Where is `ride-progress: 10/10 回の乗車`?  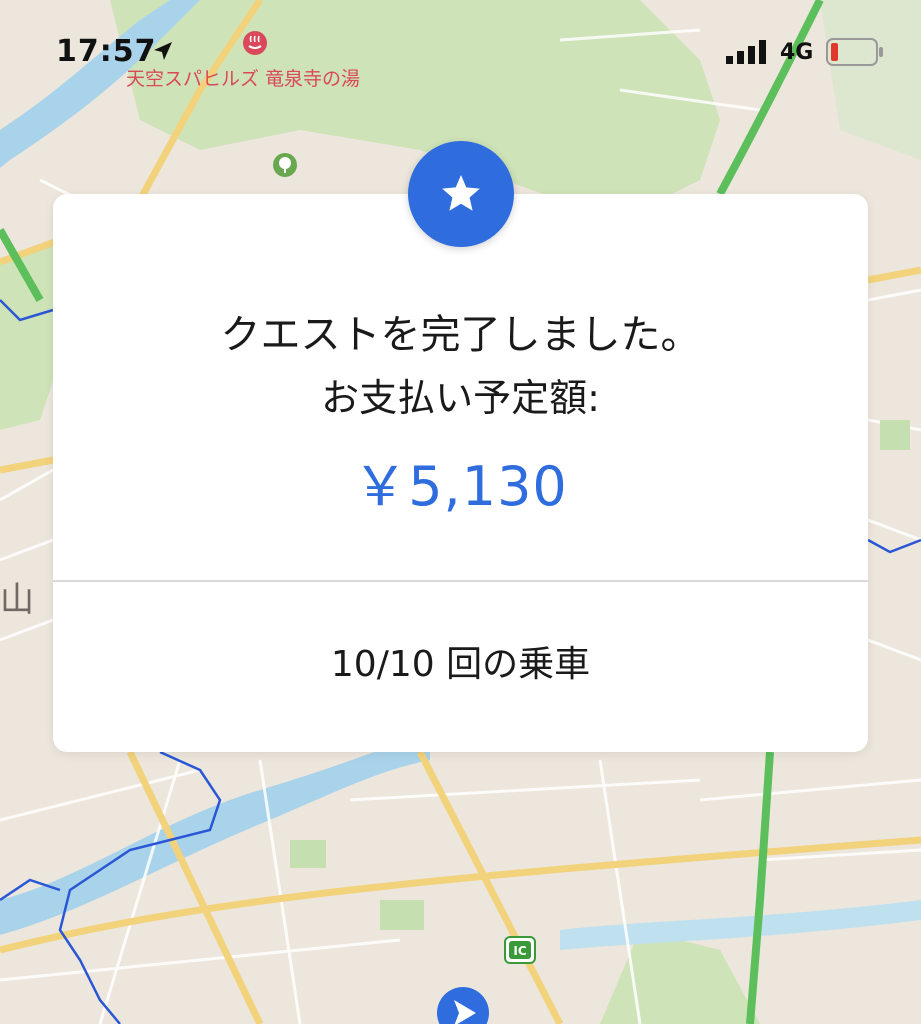
ride-progress: 10/10 回の乗車 is located at coordinates (460, 665).